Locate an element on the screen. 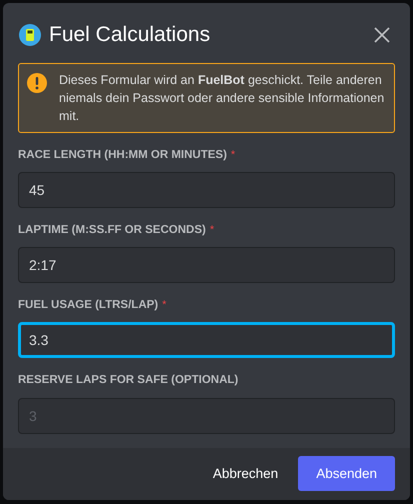 This screenshot has height=504, width=413. field-label: FUEL USAGE (LTRS/LAP) is located at coordinates (88, 305).